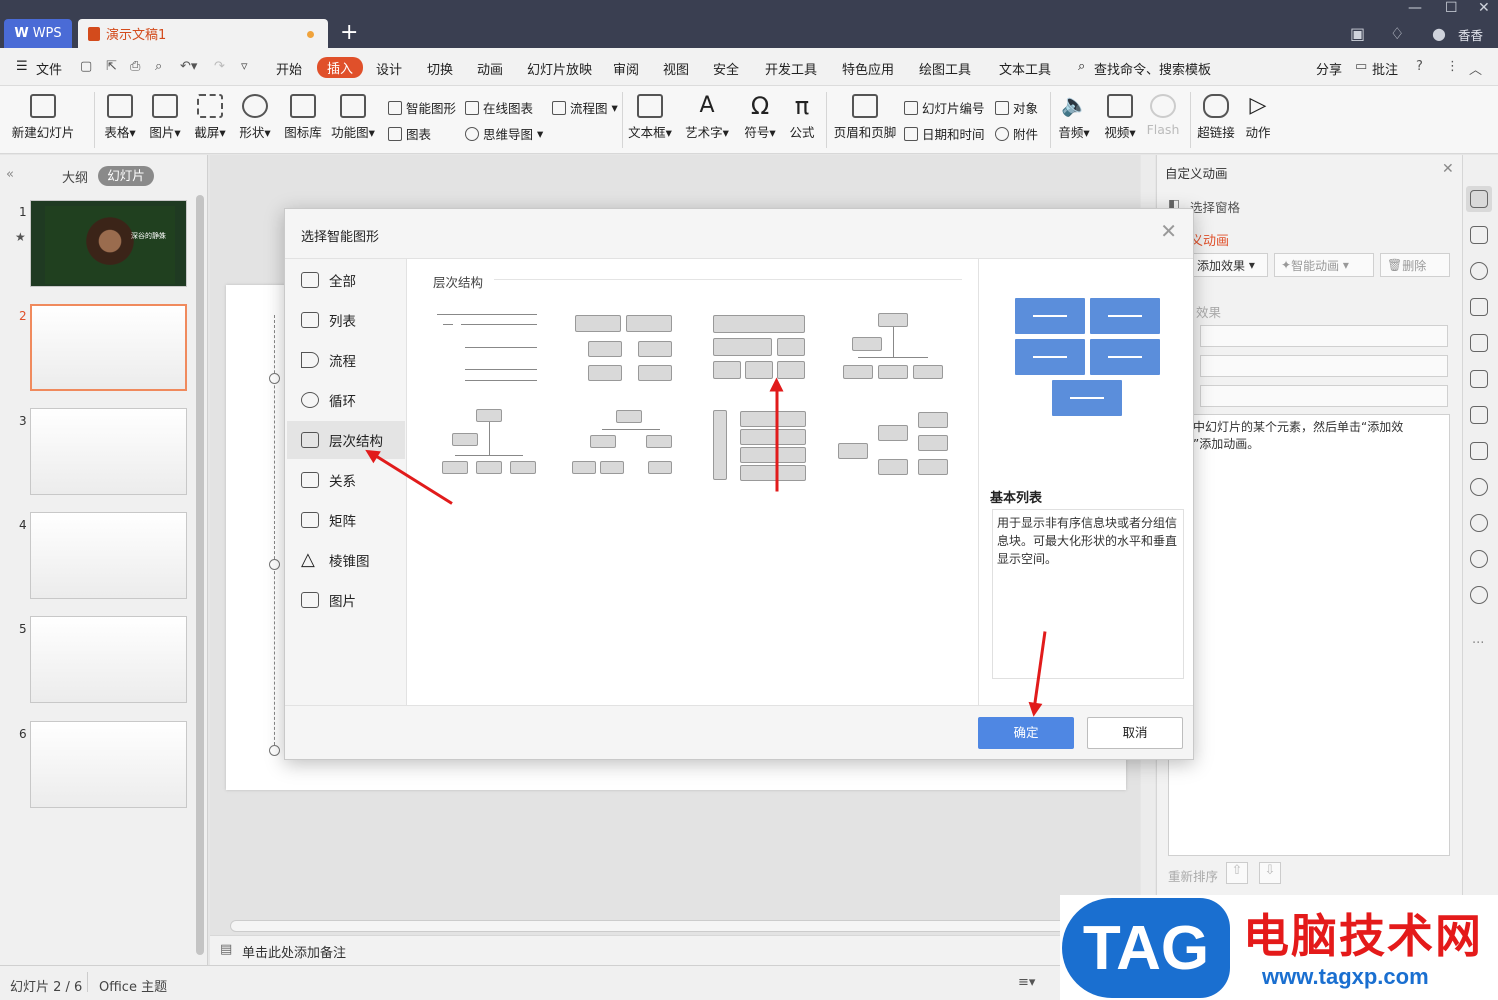  What do you see at coordinates (1479, 487) in the screenshot?
I see `audio-sidebar-icon` at bounding box center [1479, 487].